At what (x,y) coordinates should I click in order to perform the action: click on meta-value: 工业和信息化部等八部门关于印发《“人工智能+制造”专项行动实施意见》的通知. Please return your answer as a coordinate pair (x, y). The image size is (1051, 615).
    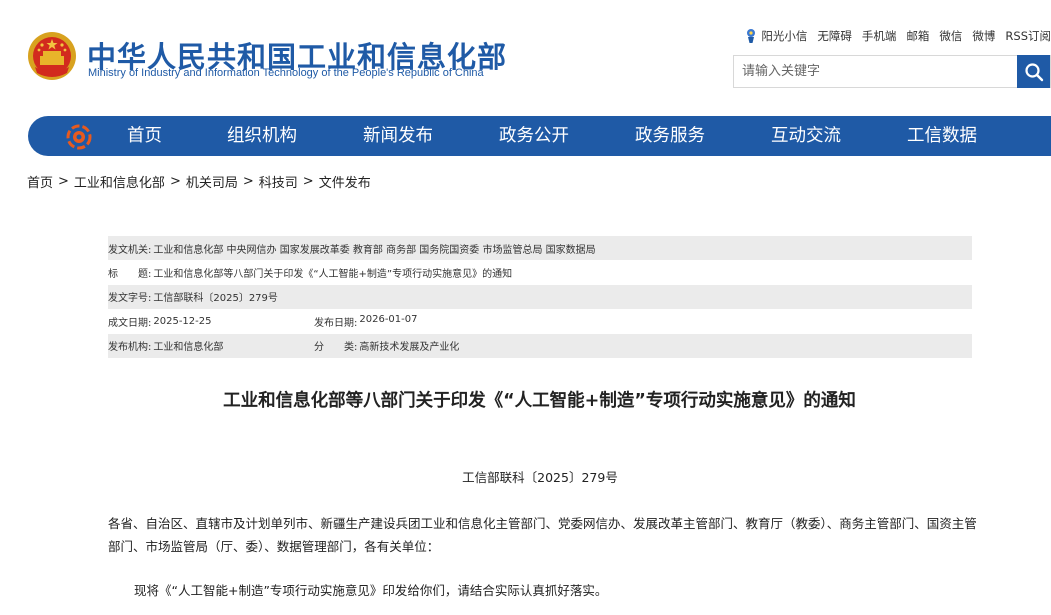
    Looking at the image, I should click on (333, 275).